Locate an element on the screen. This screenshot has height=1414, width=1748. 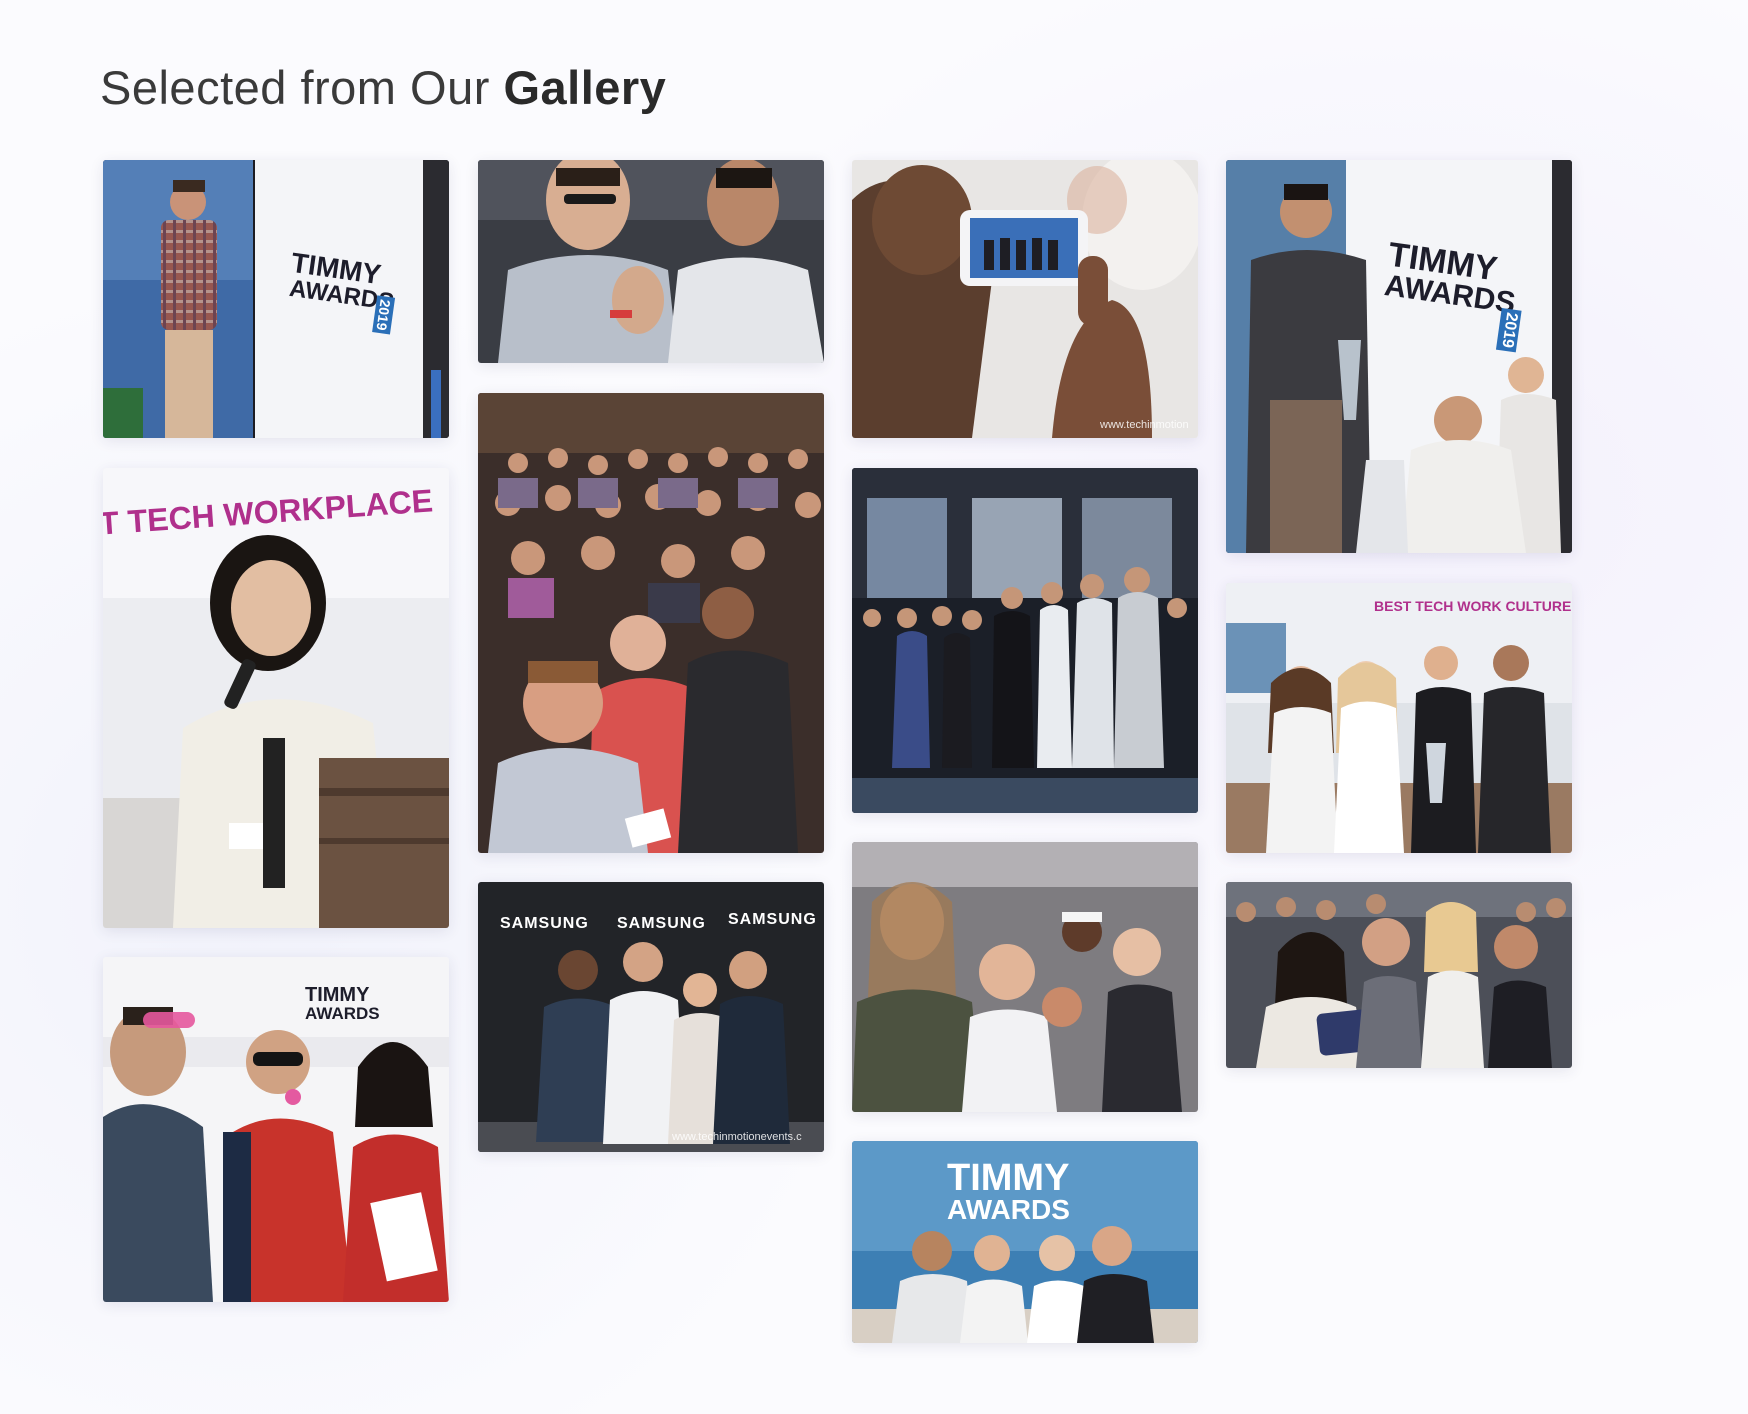
gallery-photo: www.techinmotion is located at coordinates (1025, 299).